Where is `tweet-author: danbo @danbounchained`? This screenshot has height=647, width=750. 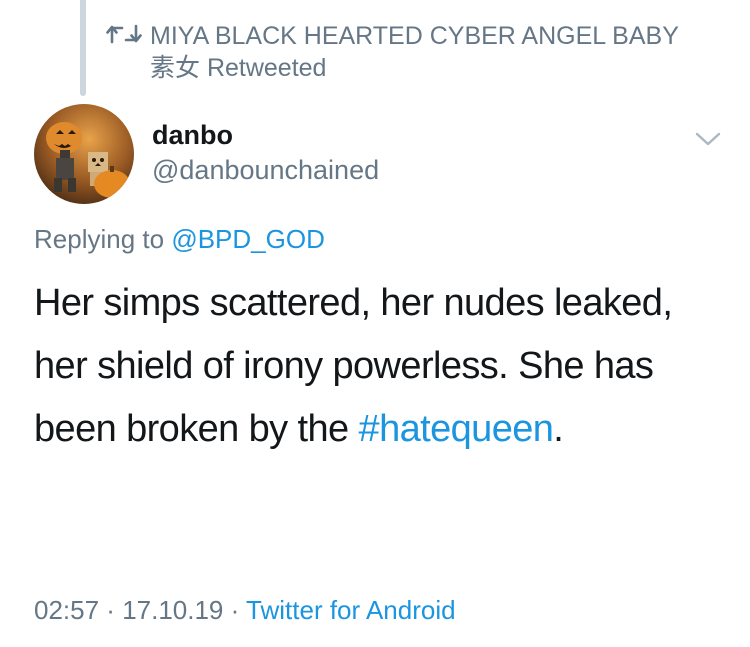
tweet-author: danbo @danbounchained is located at coordinates (265, 153).